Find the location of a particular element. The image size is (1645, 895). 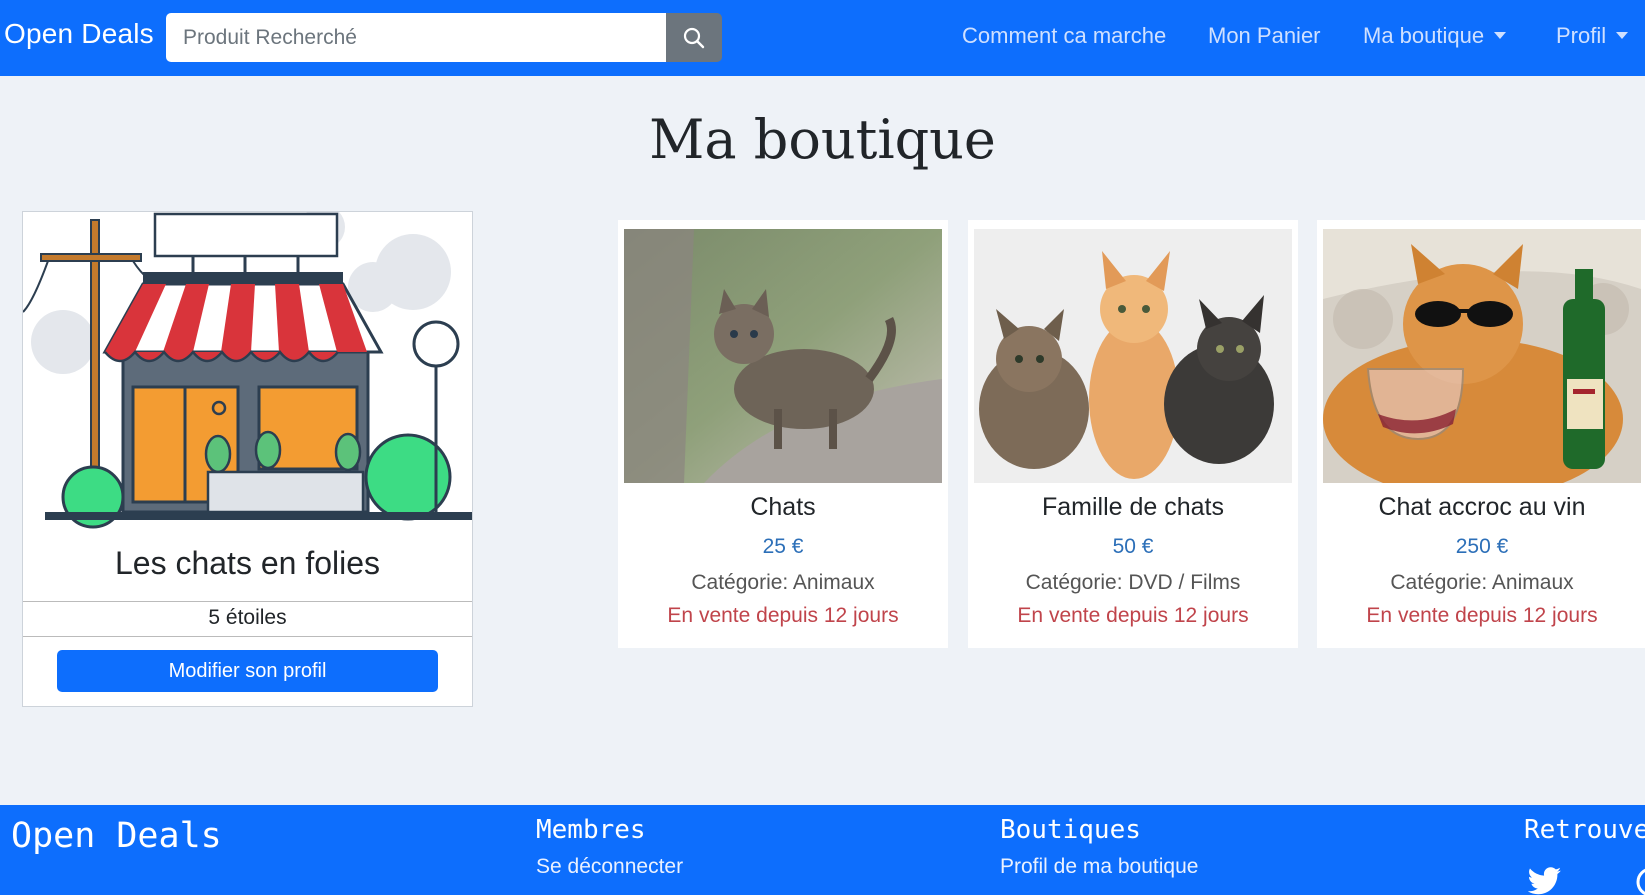

nav-how-it-works: Comment ca marche is located at coordinates (1064, 36).